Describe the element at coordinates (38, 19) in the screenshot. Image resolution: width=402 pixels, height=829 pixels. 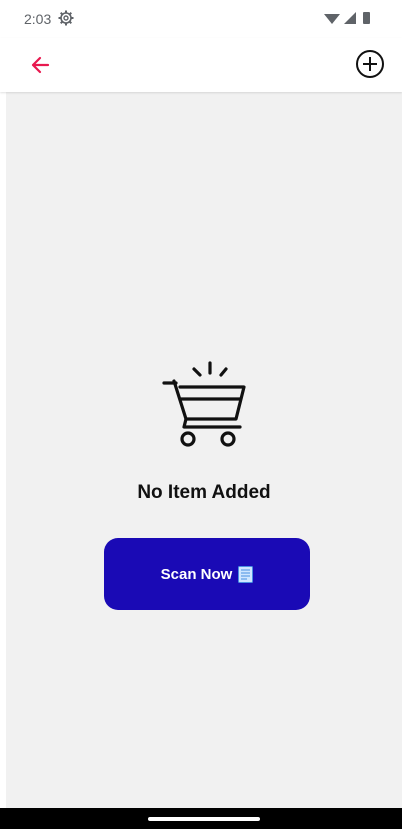
I see `status-time: 2:03` at that location.